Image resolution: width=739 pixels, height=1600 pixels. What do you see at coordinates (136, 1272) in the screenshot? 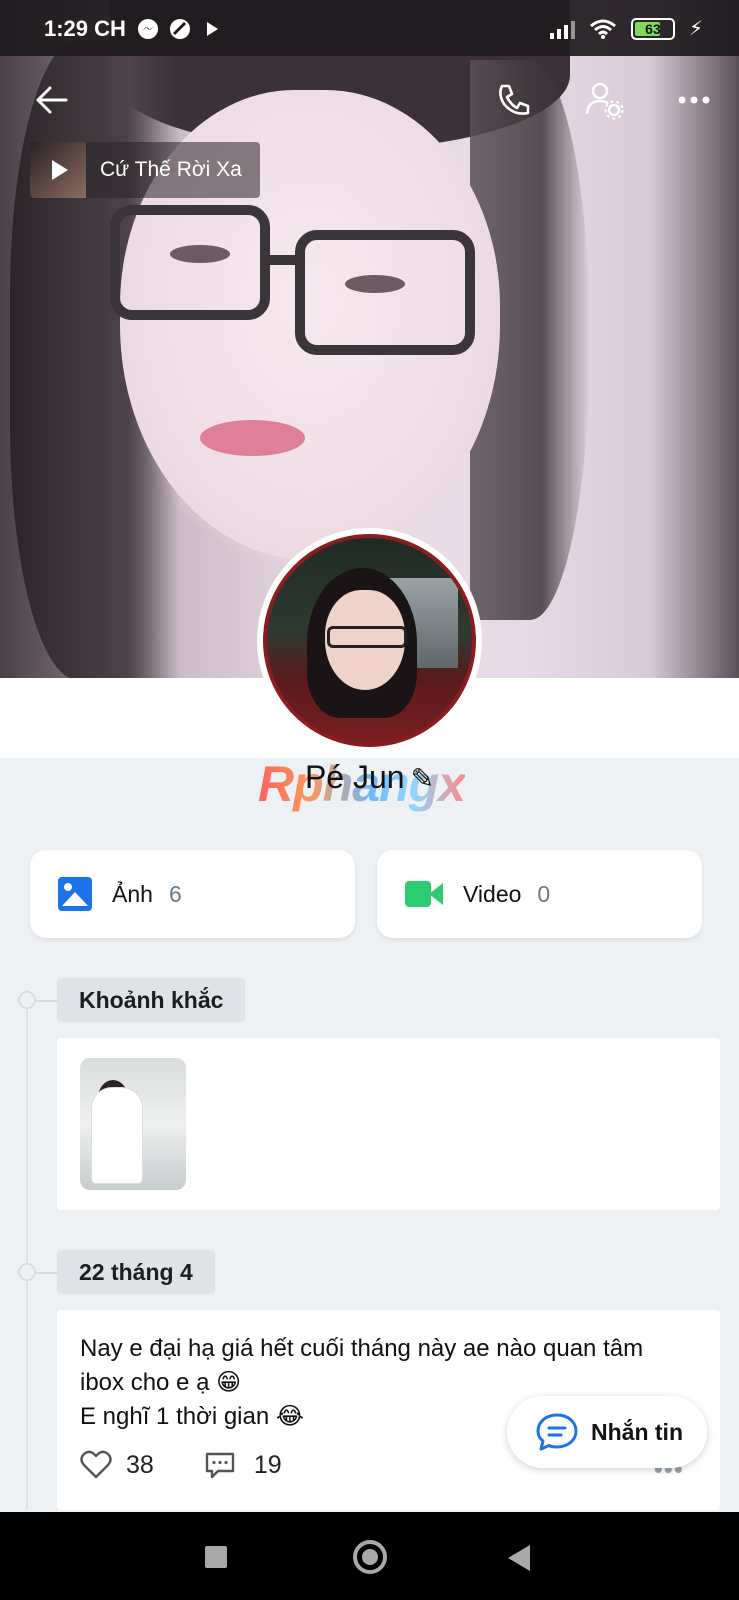
I see `date-section-label: 22 tháng 4` at bounding box center [136, 1272].